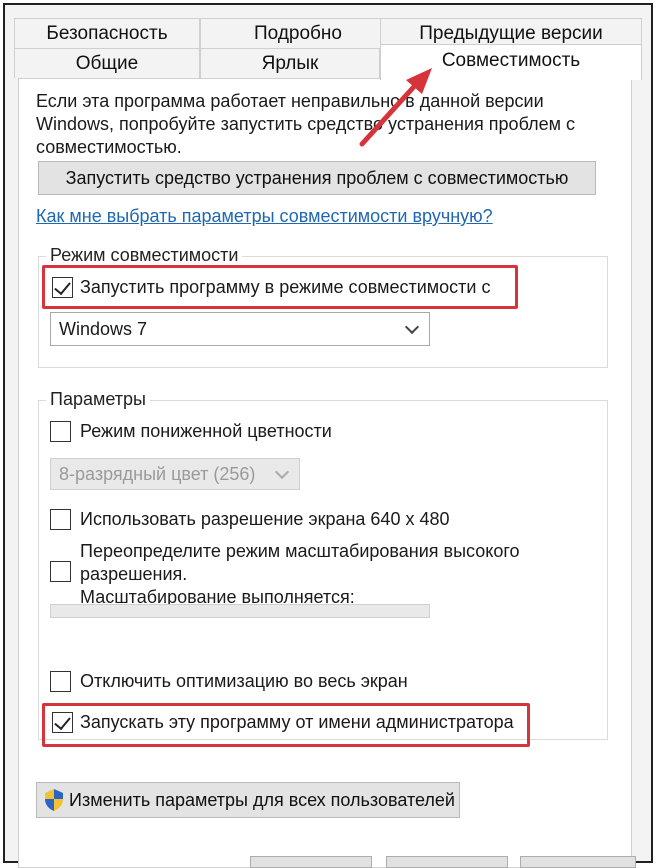 The height and width of the screenshot is (868, 656). I want to click on highlight-run-as-admin, so click(286, 725).